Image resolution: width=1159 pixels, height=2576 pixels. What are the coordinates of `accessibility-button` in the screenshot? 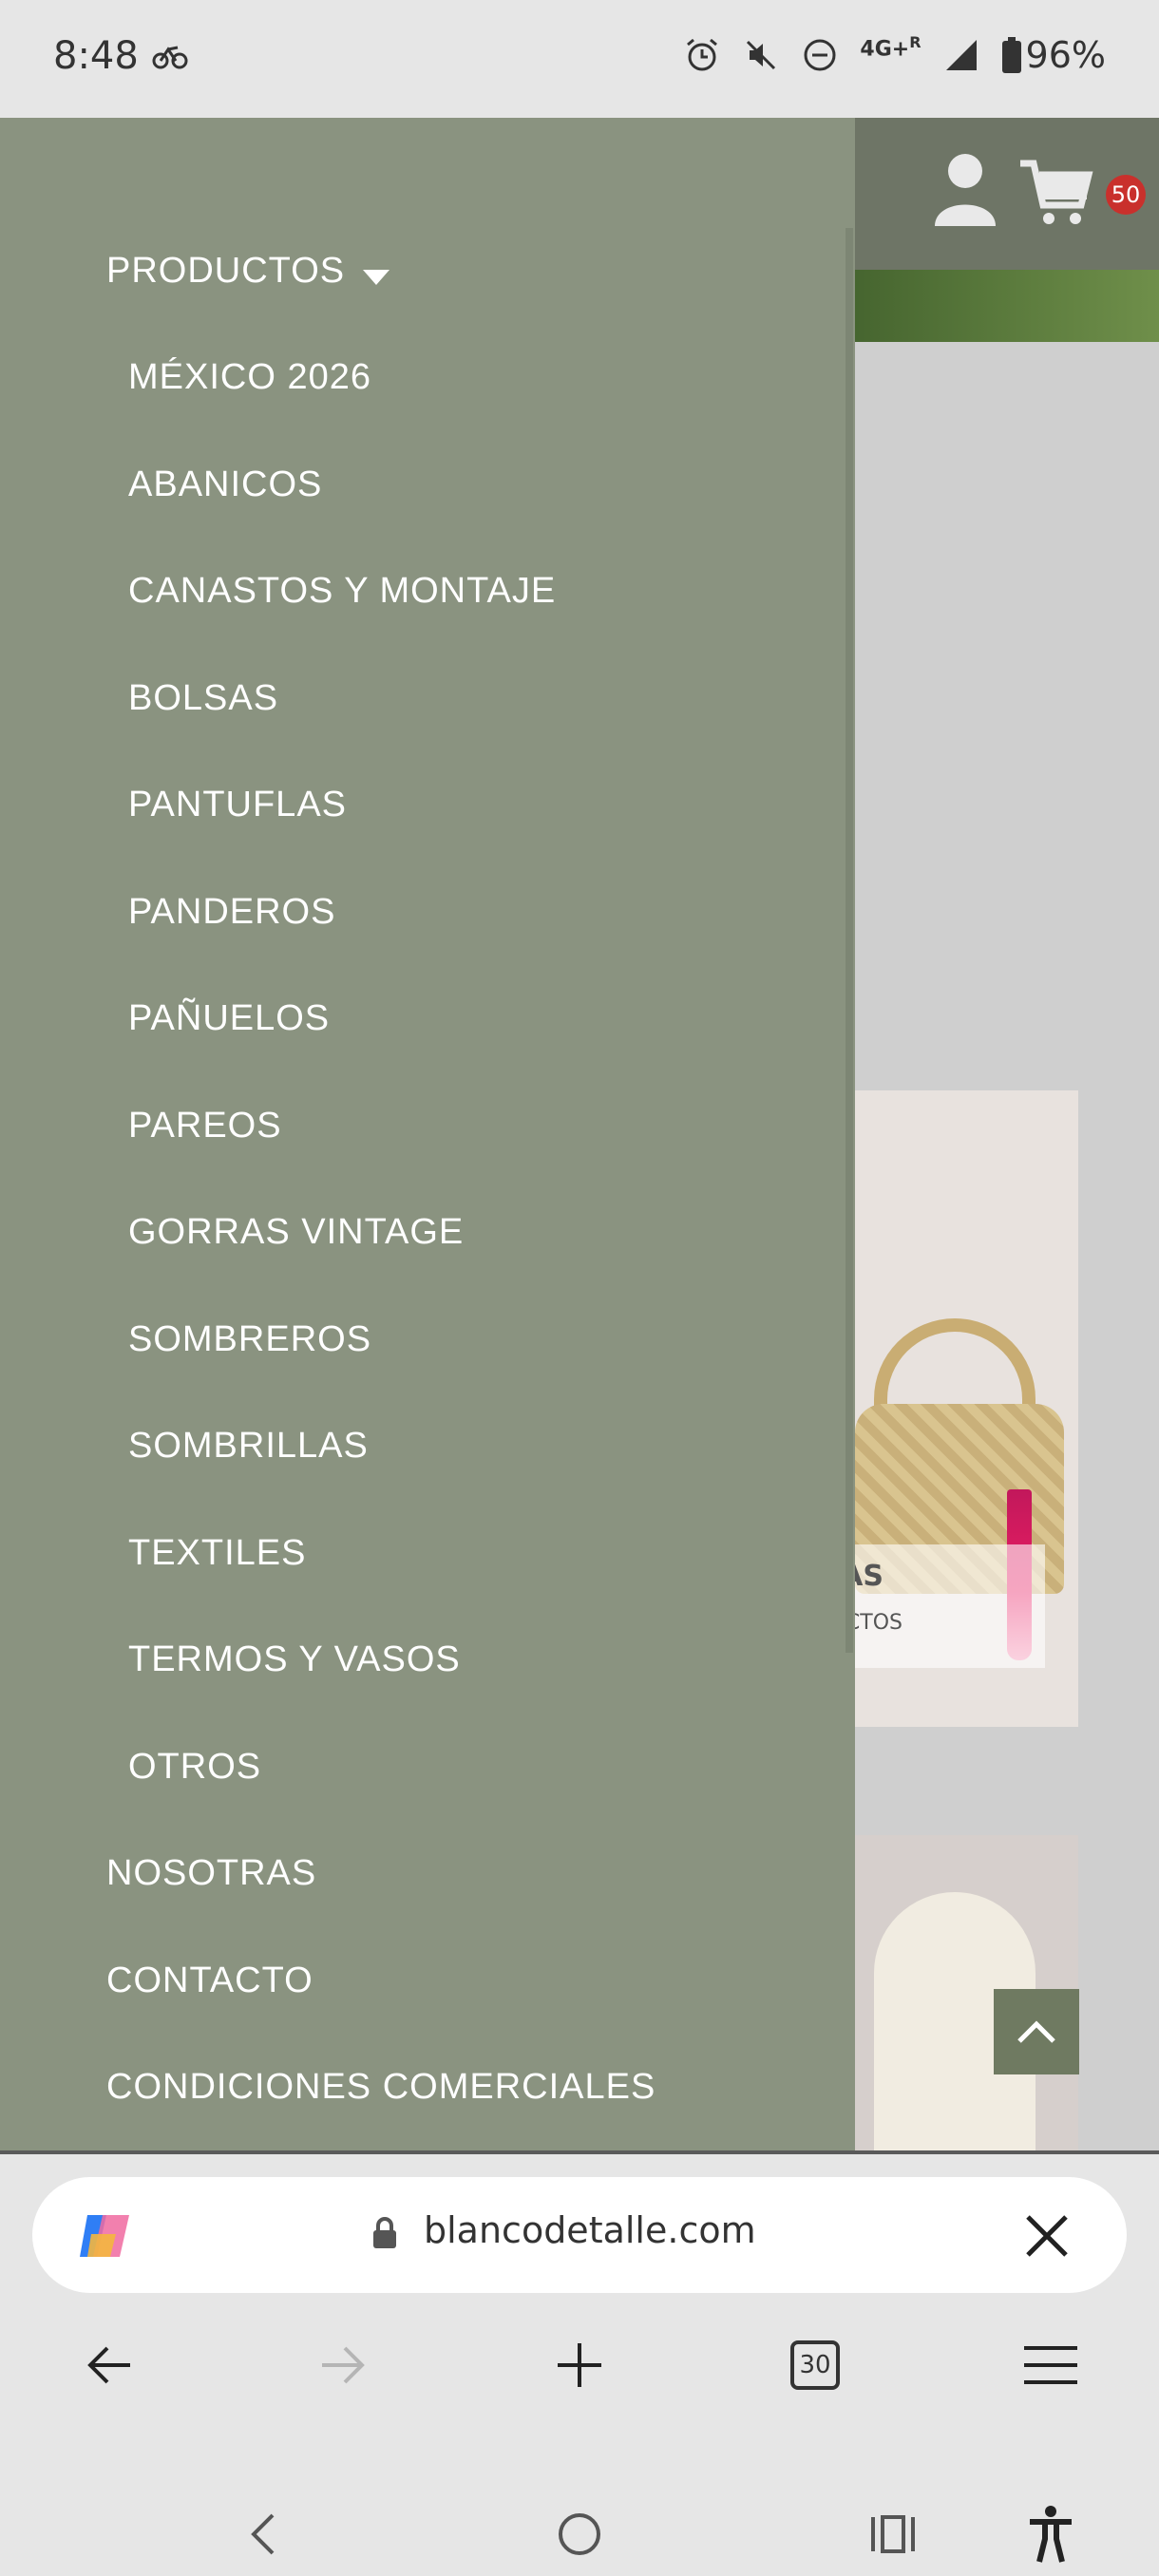 It's located at (1051, 2534).